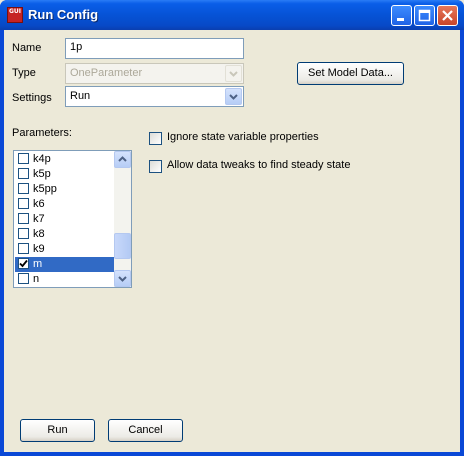  What do you see at coordinates (80, 96) in the screenshot?
I see `settings-combobox-value: Run` at bounding box center [80, 96].